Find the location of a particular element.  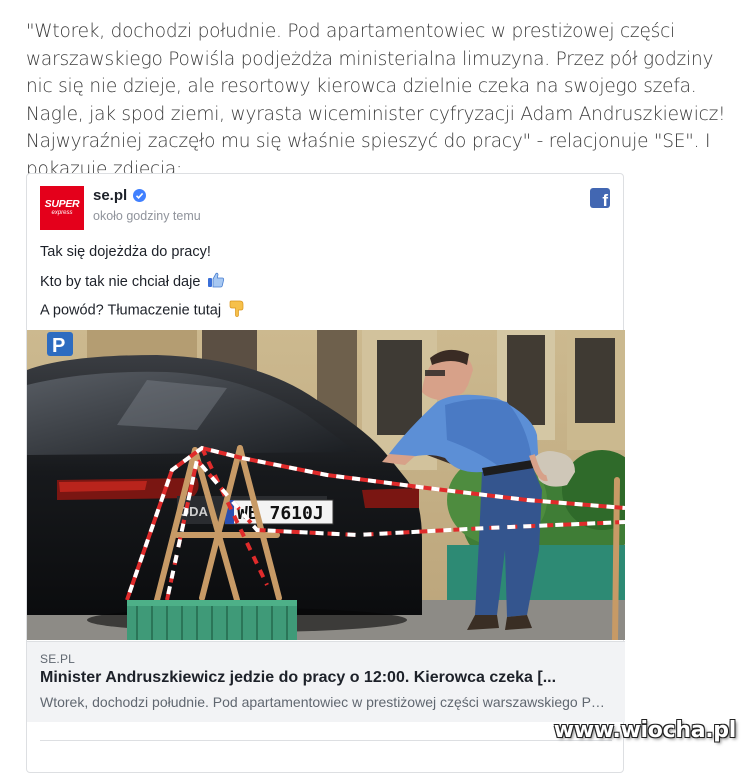

page-avatar-logo: SUPER express is located at coordinates (62, 208).